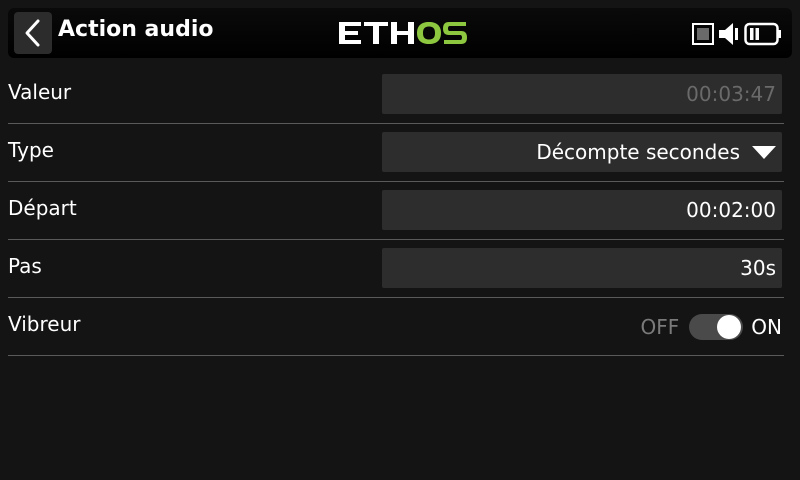 Image resolution: width=800 pixels, height=480 pixels. I want to click on row-label: Départ, so click(42, 208).